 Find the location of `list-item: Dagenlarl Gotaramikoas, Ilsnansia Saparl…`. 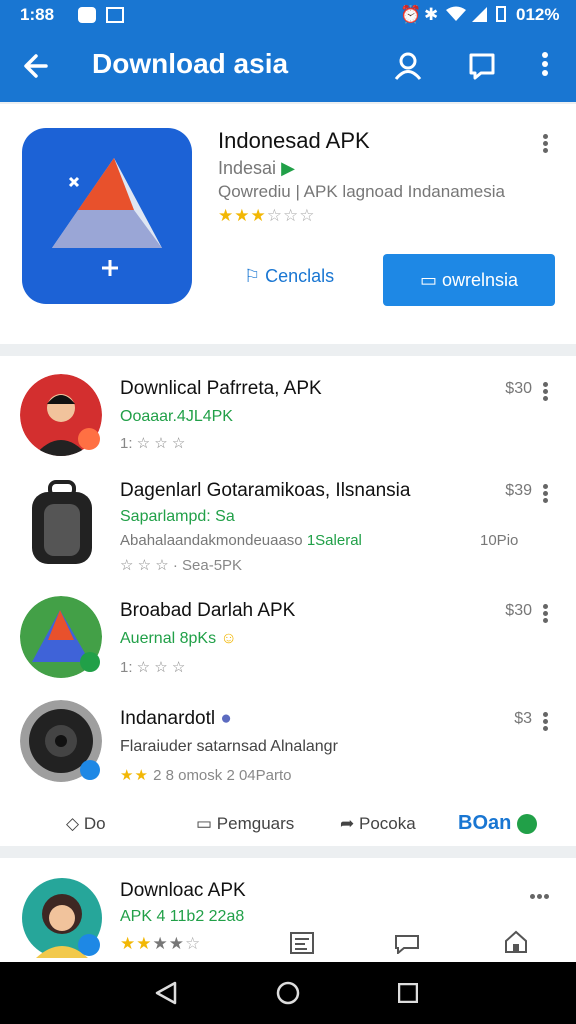

list-item: Dagenlarl Gotaramikoas, Ilsnansia Saparl… is located at coordinates (288, 524).